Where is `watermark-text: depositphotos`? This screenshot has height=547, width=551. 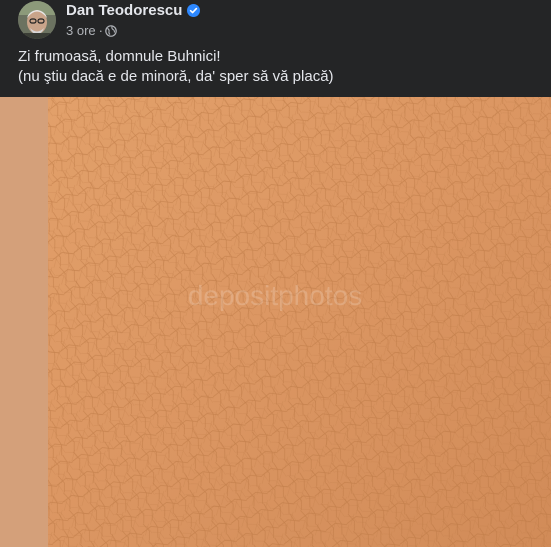 watermark-text: depositphotos is located at coordinates (275, 295).